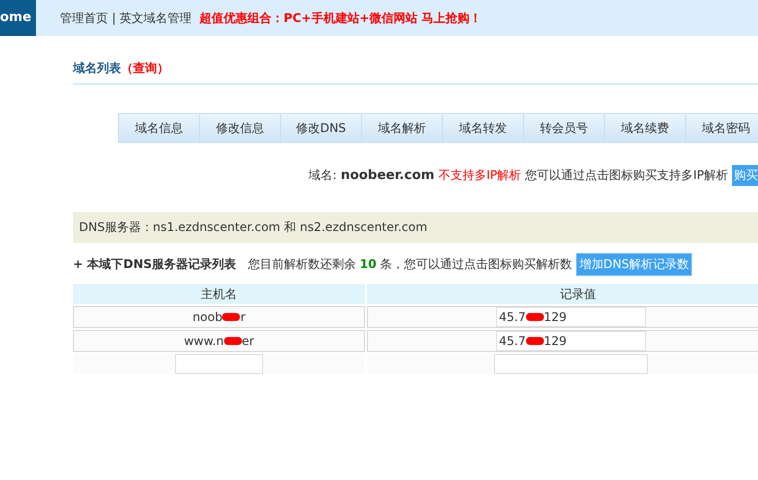 Image resolution: width=758 pixels, height=480 pixels. What do you see at coordinates (387, 175) in the screenshot?
I see `domain-name: noobeer.com` at bounding box center [387, 175].